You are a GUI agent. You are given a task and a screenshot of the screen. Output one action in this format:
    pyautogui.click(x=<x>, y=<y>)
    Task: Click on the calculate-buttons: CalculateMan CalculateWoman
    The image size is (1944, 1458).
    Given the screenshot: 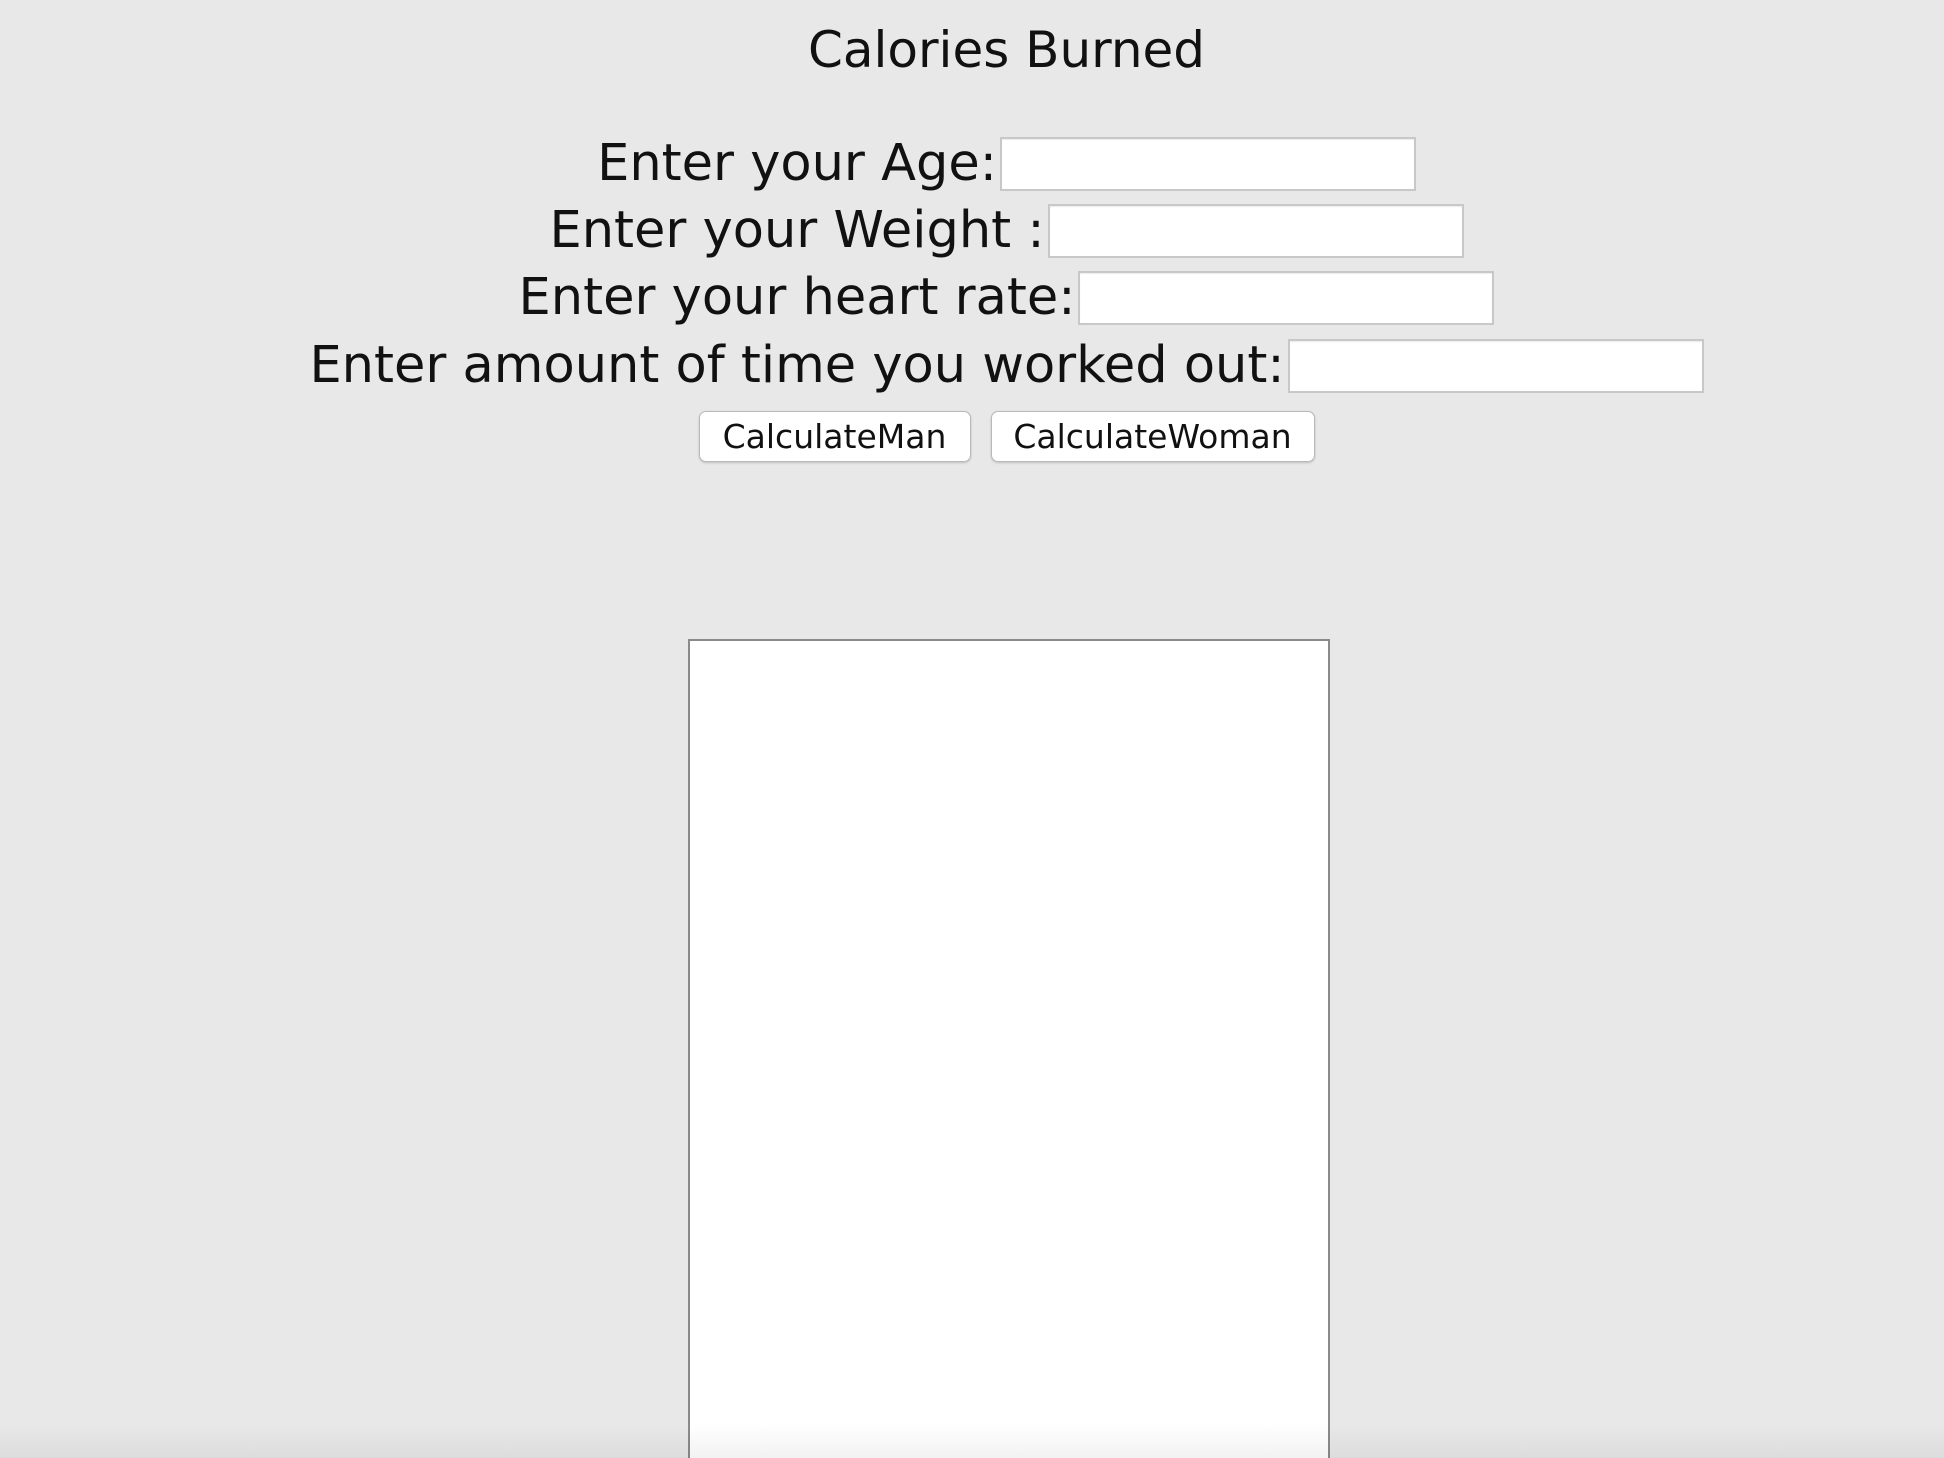 What is the action you would take?
    pyautogui.click(x=972, y=436)
    